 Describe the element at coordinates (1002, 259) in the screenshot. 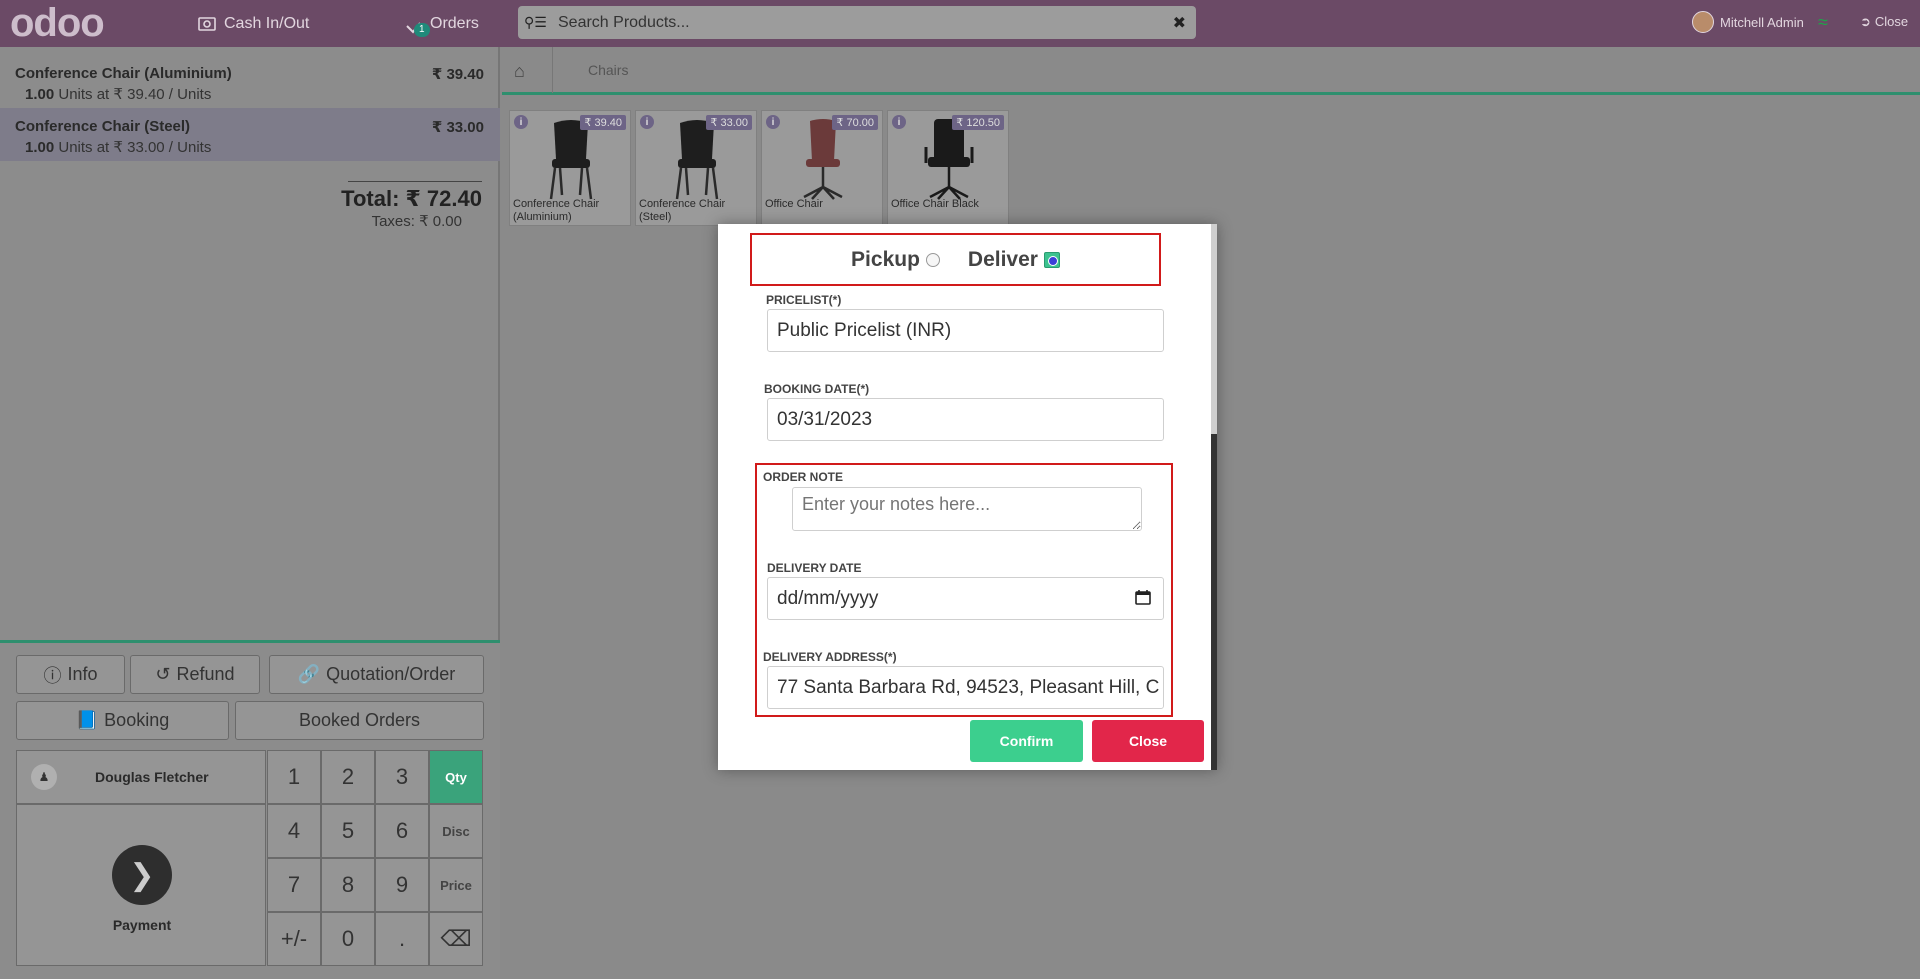

I see `deliver-label: Deliver` at that location.